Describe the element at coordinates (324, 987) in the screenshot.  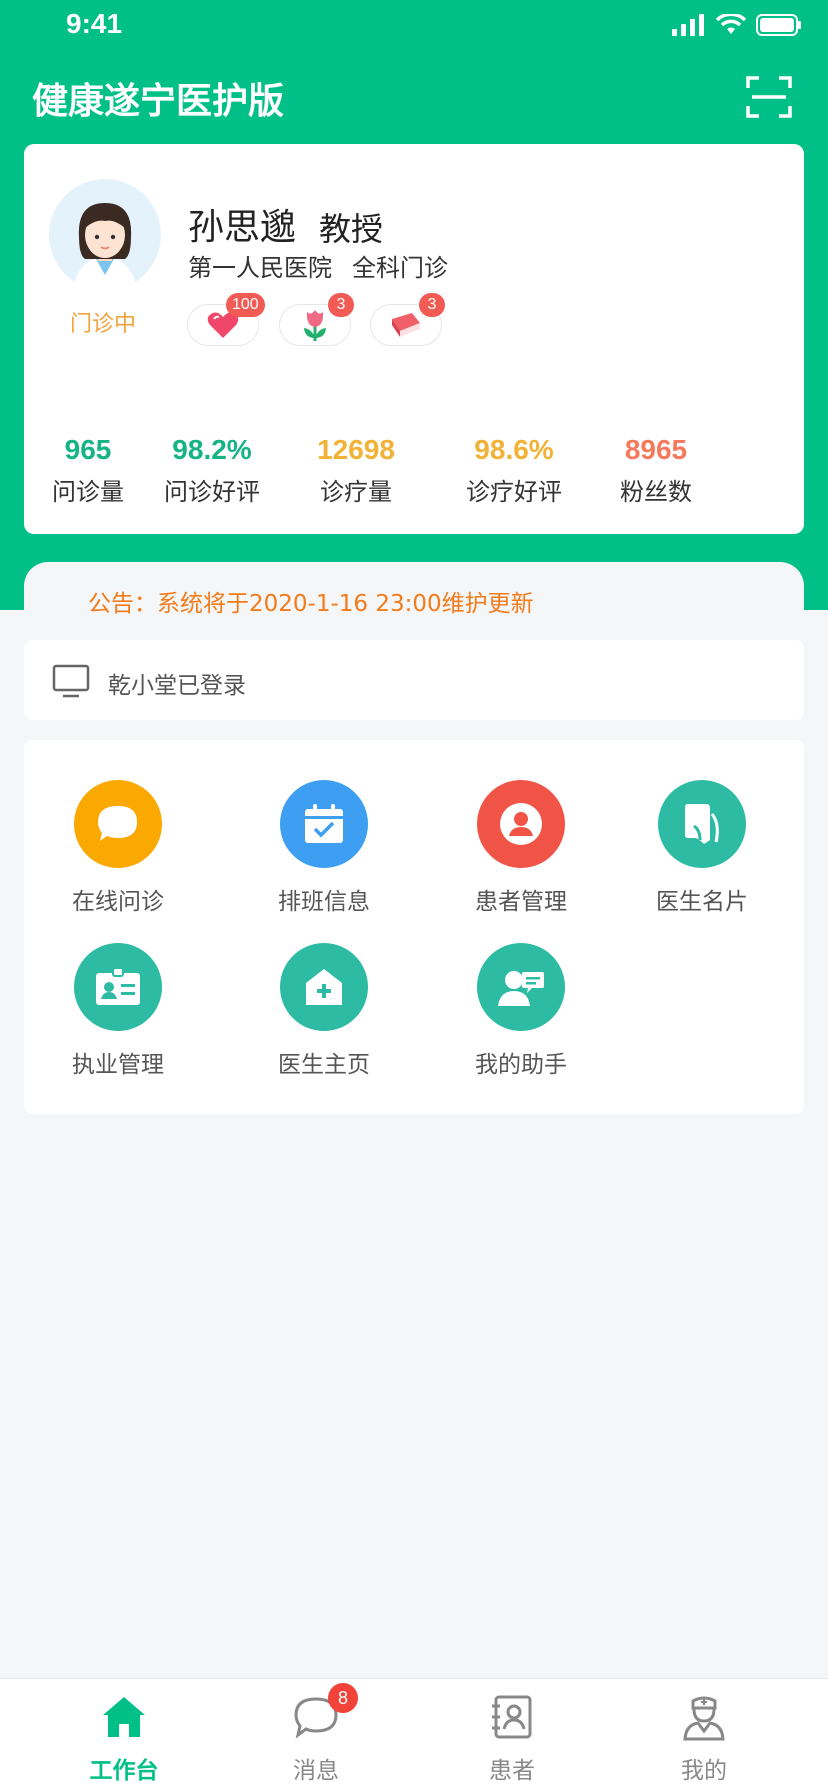
I see `home-plus-icon` at that location.